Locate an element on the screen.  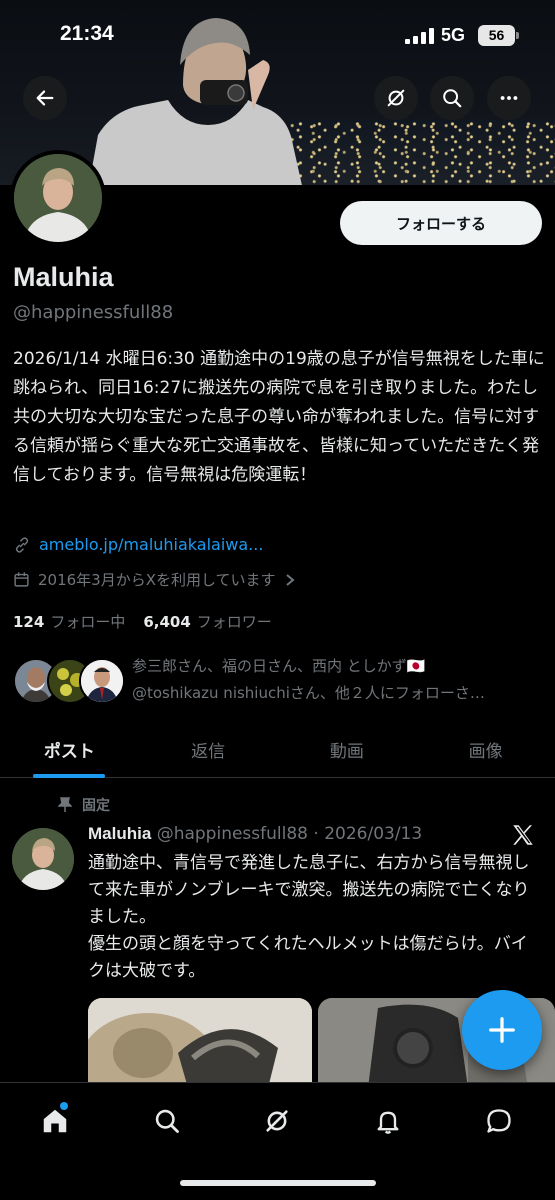
nav-grok is located at coordinates (277, 1121).